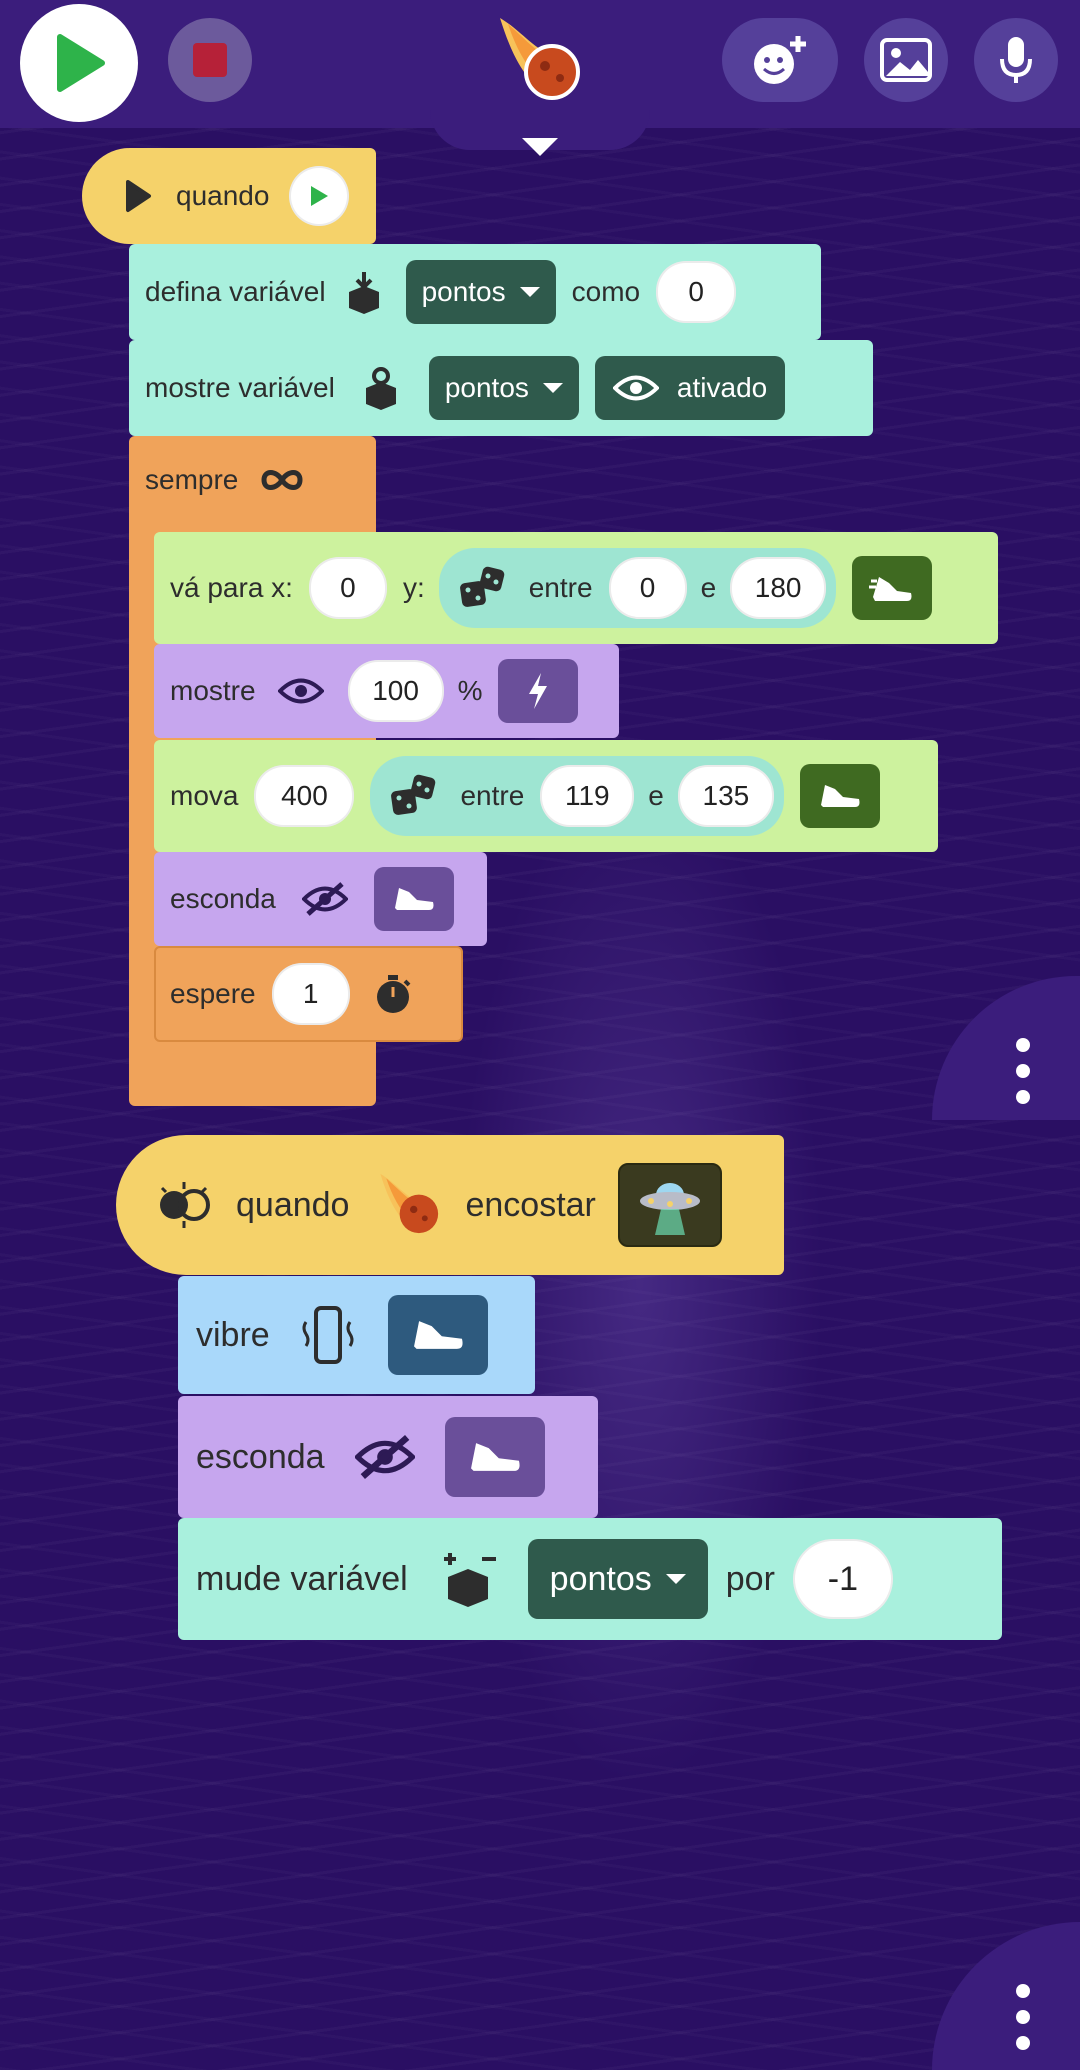 The image size is (1080, 2070). I want to click on y-label: y:, so click(413, 587).